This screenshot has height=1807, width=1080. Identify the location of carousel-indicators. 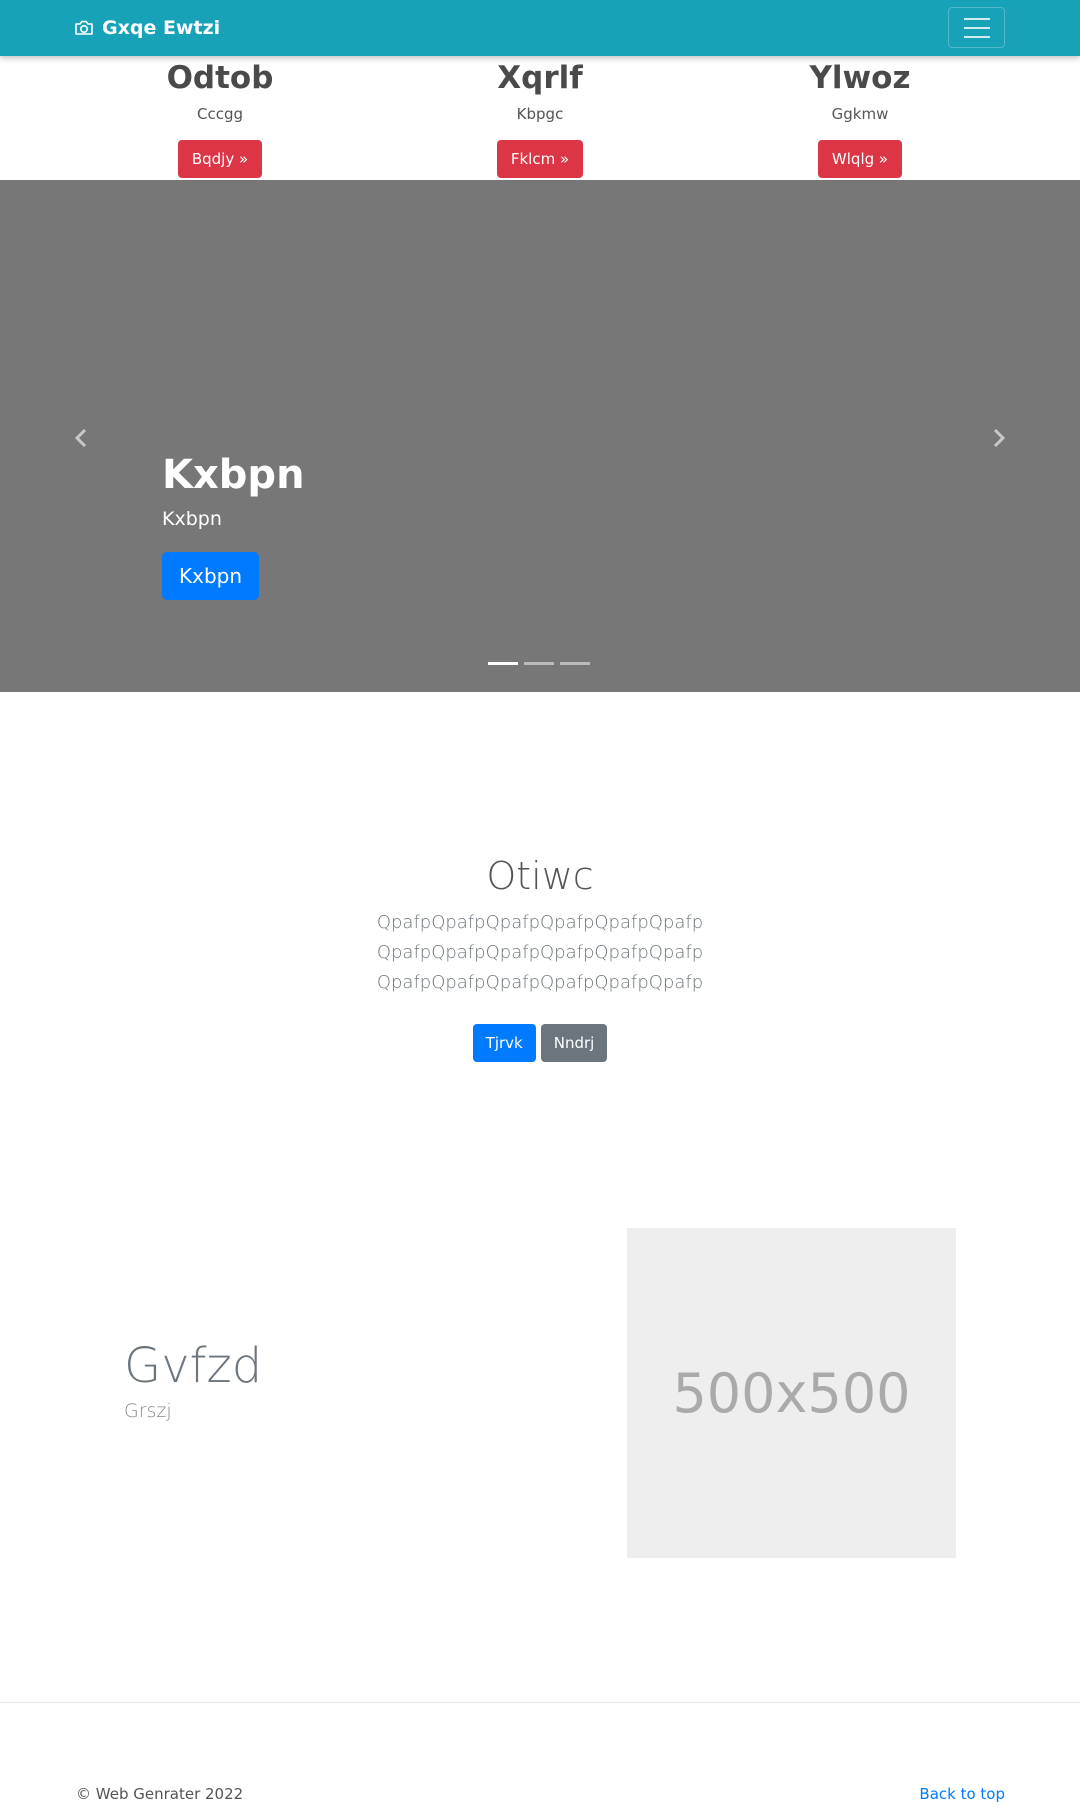
(539, 663).